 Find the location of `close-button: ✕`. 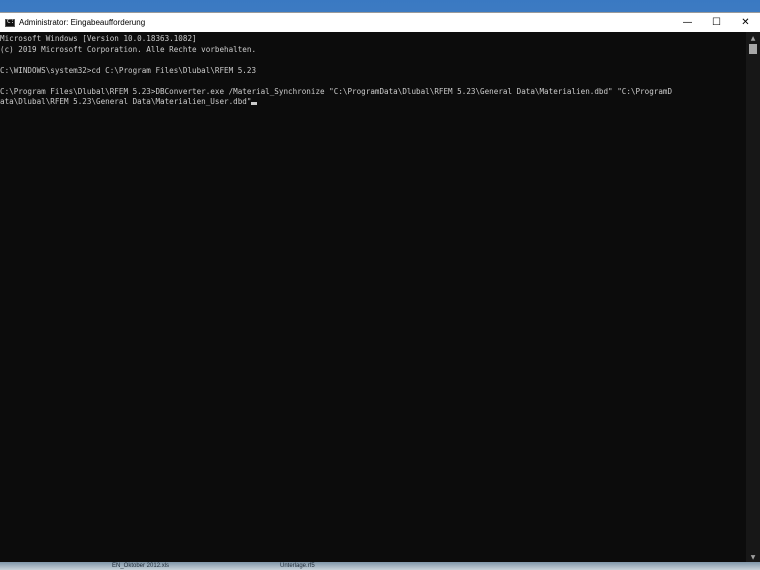

close-button: ✕ is located at coordinates (745, 22).